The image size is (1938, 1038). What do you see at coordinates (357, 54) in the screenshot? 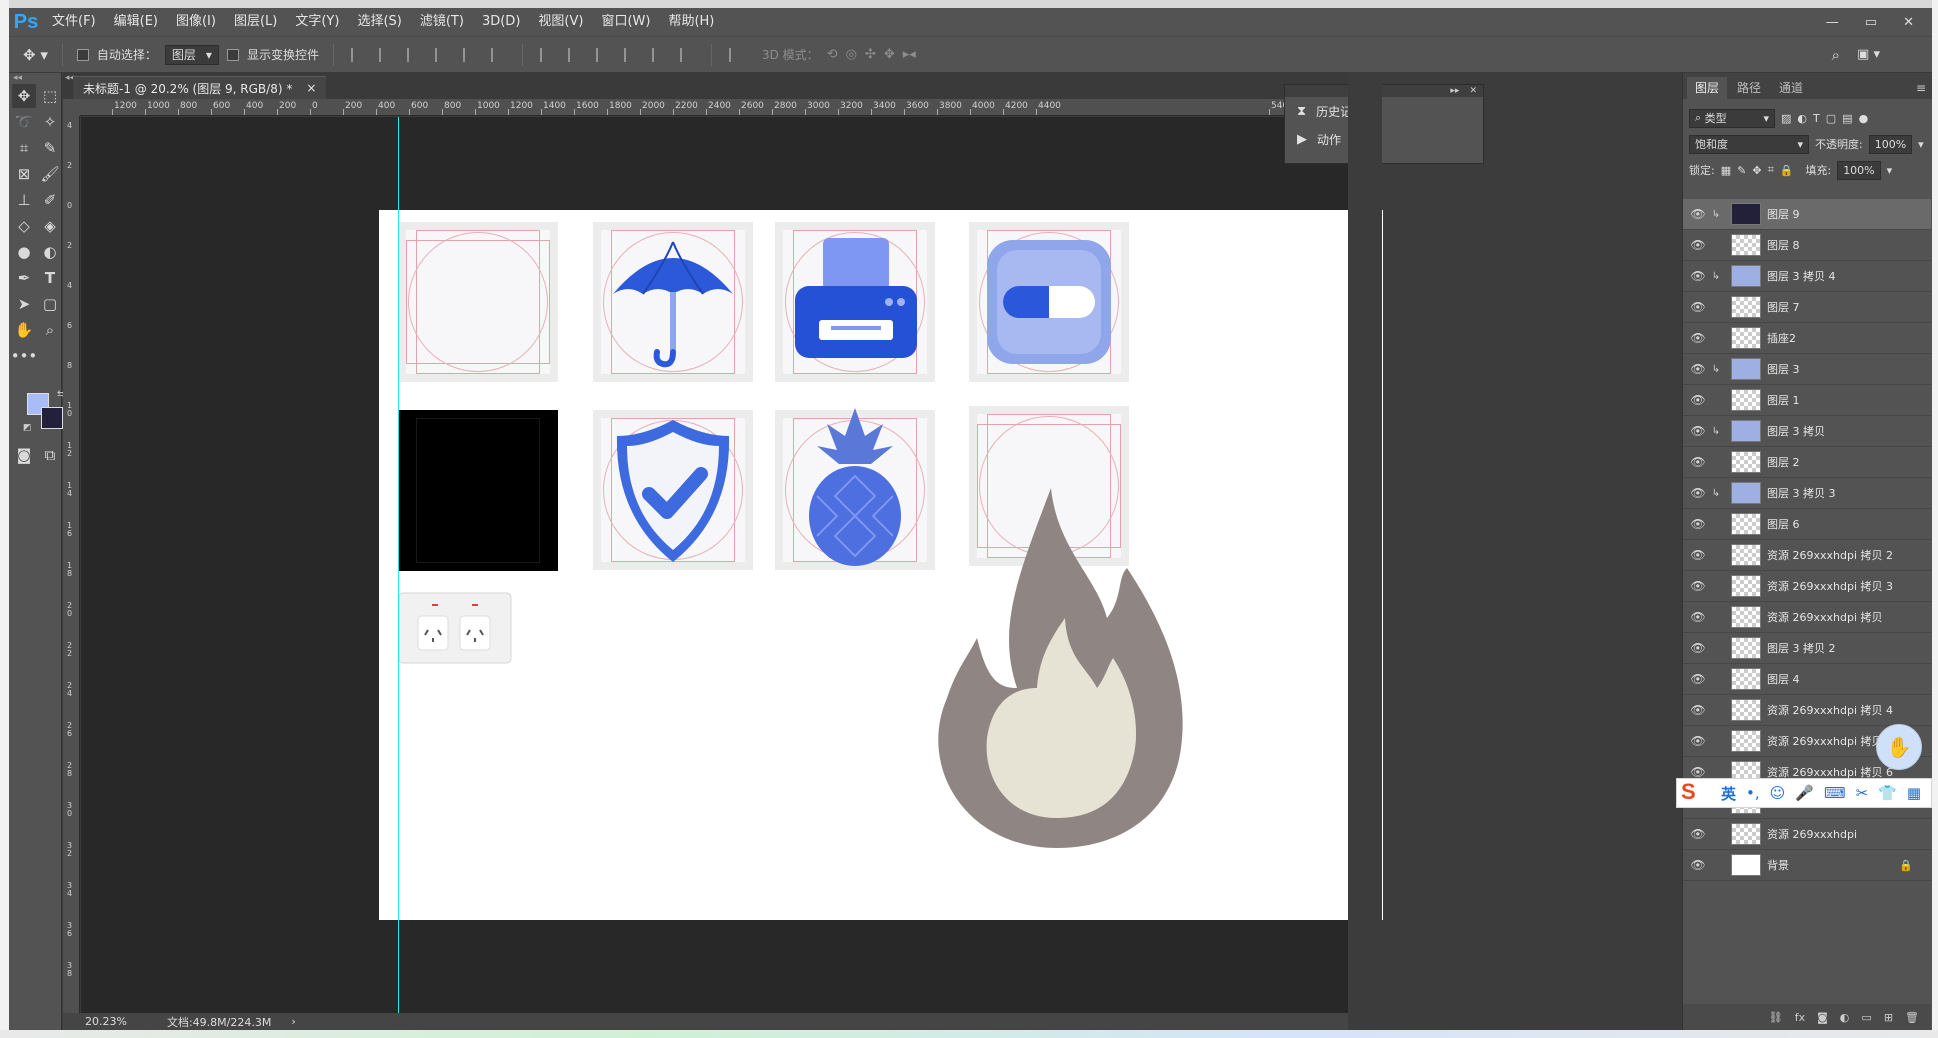
I see `align-top-icon` at bounding box center [357, 54].